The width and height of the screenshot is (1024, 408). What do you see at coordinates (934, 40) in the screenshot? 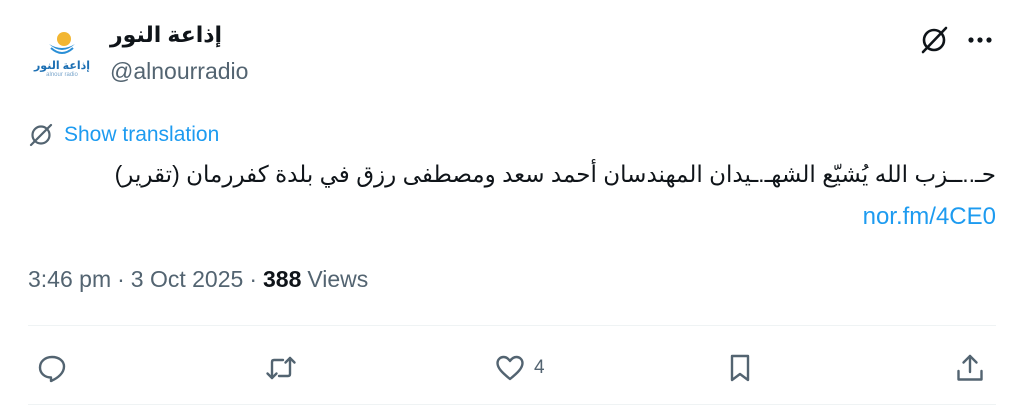
I see `grok-icon` at bounding box center [934, 40].